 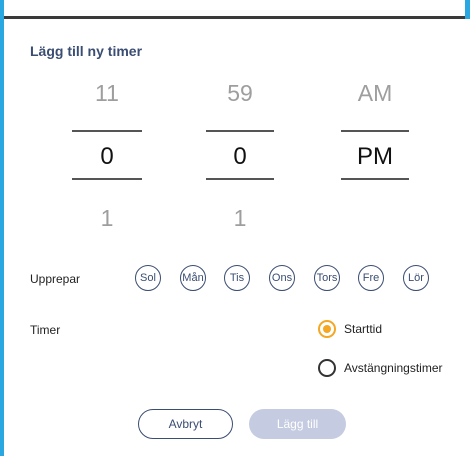 What do you see at coordinates (240, 218) in the screenshot?
I see `minute-below: 1` at bounding box center [240, 218].